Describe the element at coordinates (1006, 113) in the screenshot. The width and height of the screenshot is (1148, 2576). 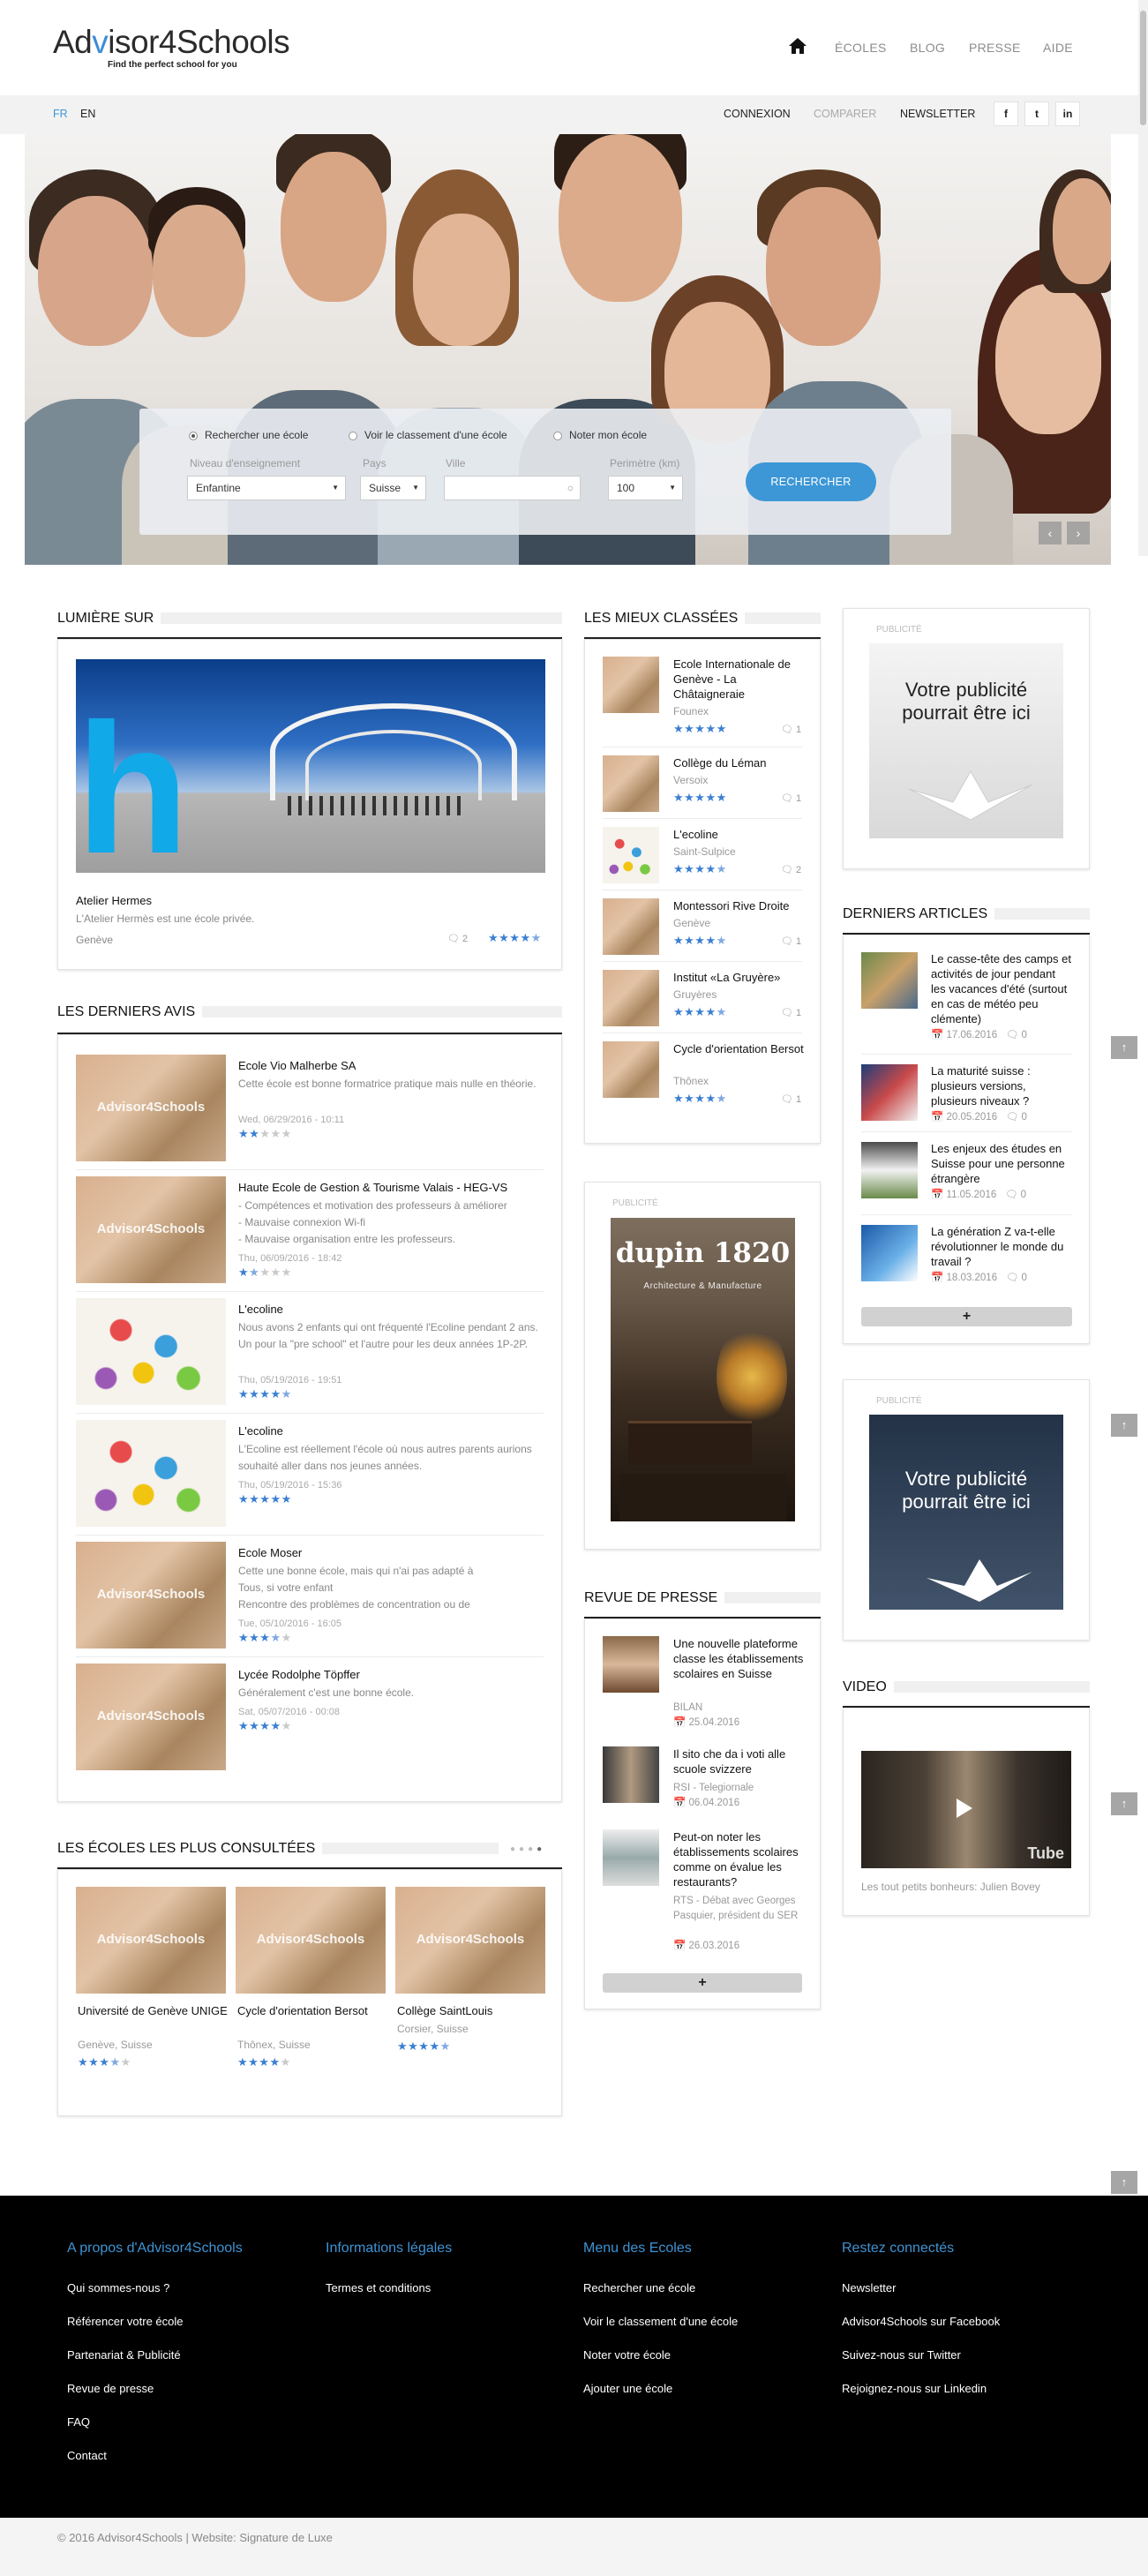
I see `facebook-icon: f` at that location.